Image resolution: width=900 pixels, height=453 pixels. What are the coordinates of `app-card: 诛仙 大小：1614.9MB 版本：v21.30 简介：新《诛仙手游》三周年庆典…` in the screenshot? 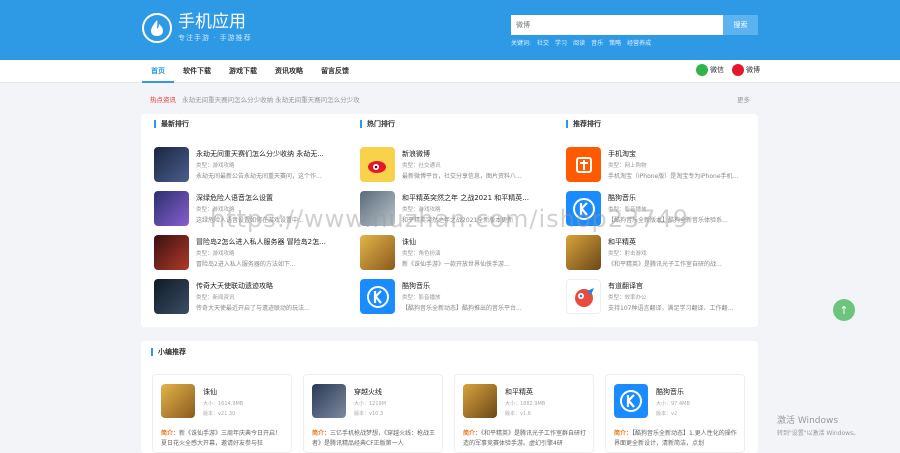 It's located at (222, 413).